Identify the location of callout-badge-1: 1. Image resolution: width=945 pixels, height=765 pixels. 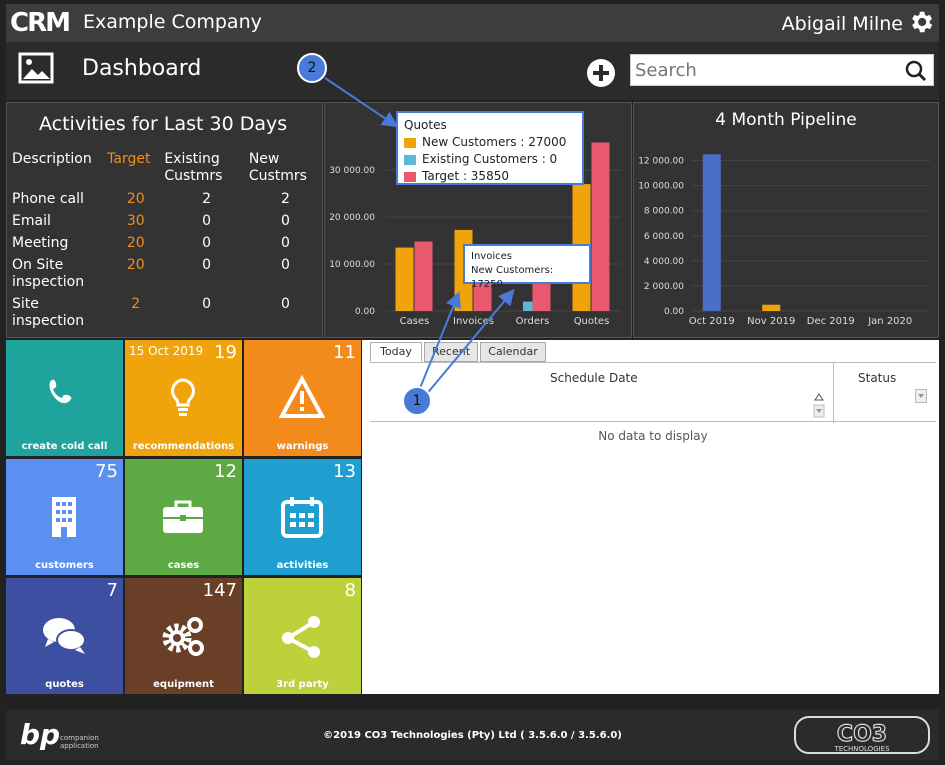
(417, 401).